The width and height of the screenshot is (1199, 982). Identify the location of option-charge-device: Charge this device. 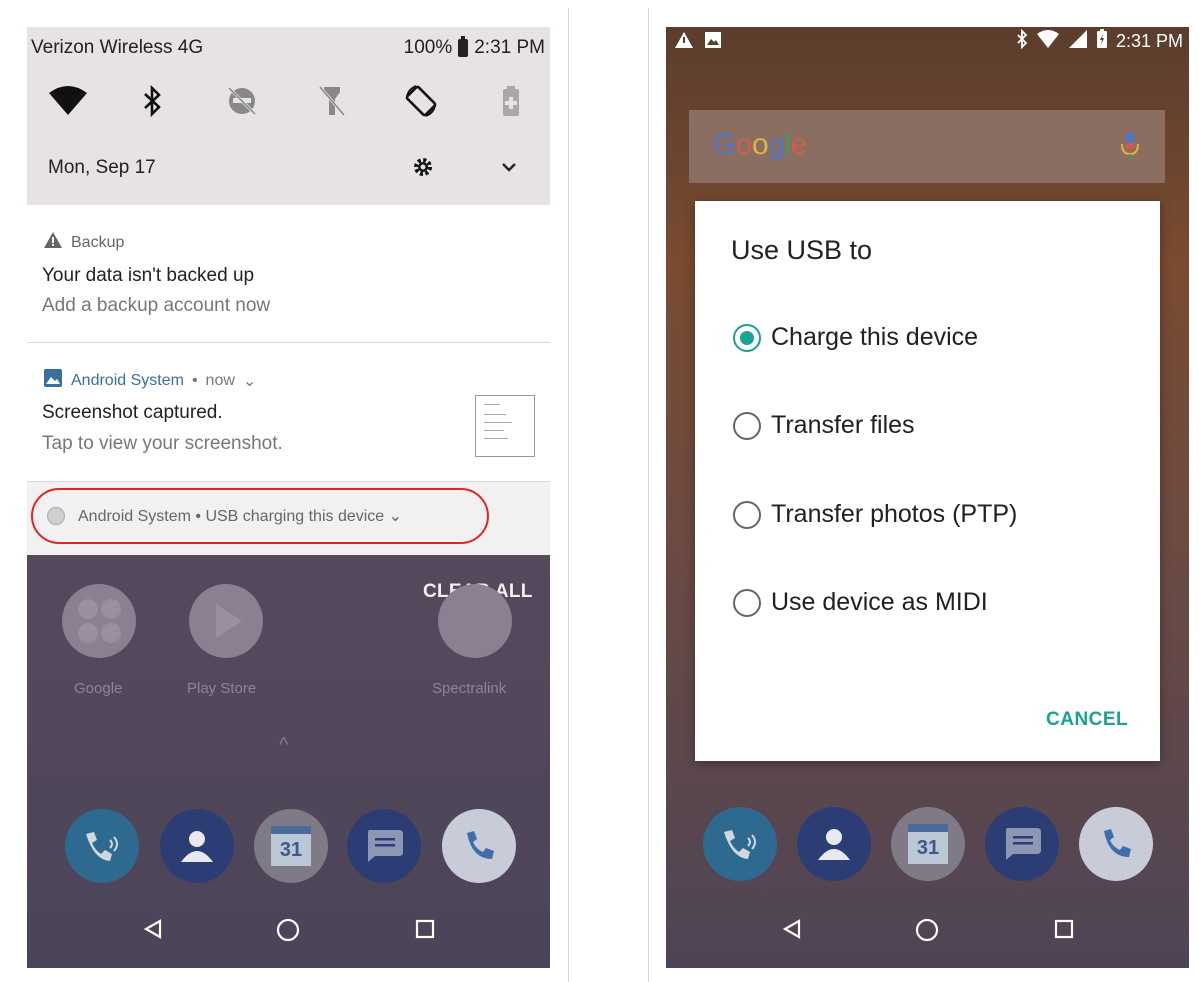
(855, 337).